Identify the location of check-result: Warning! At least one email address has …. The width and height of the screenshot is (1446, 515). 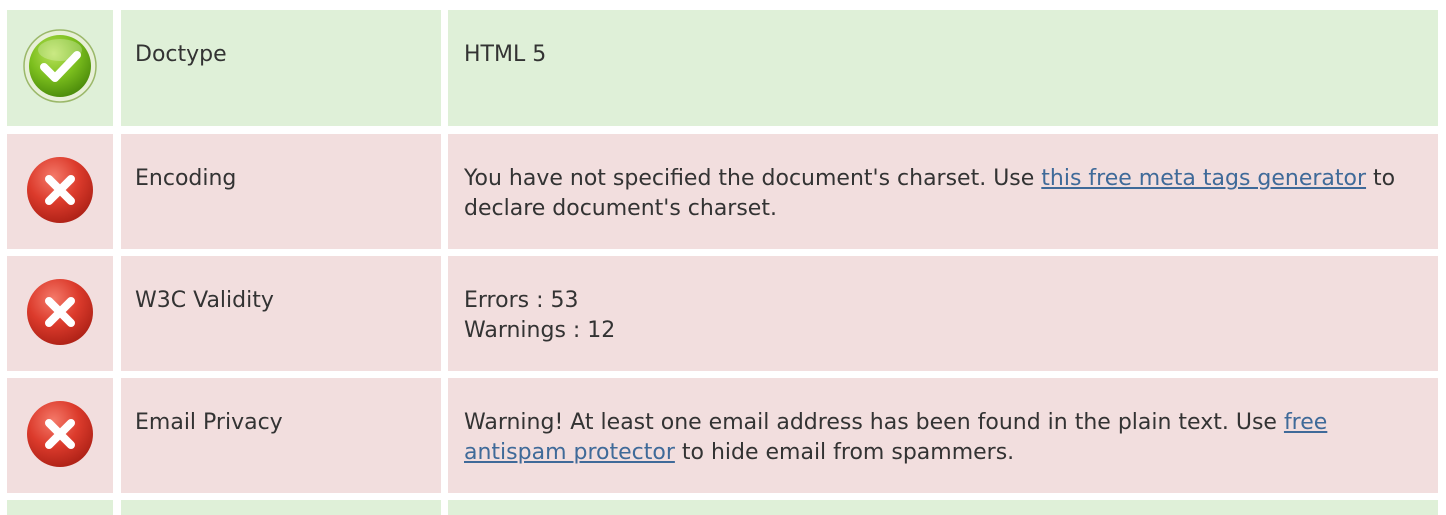
(947, 438).